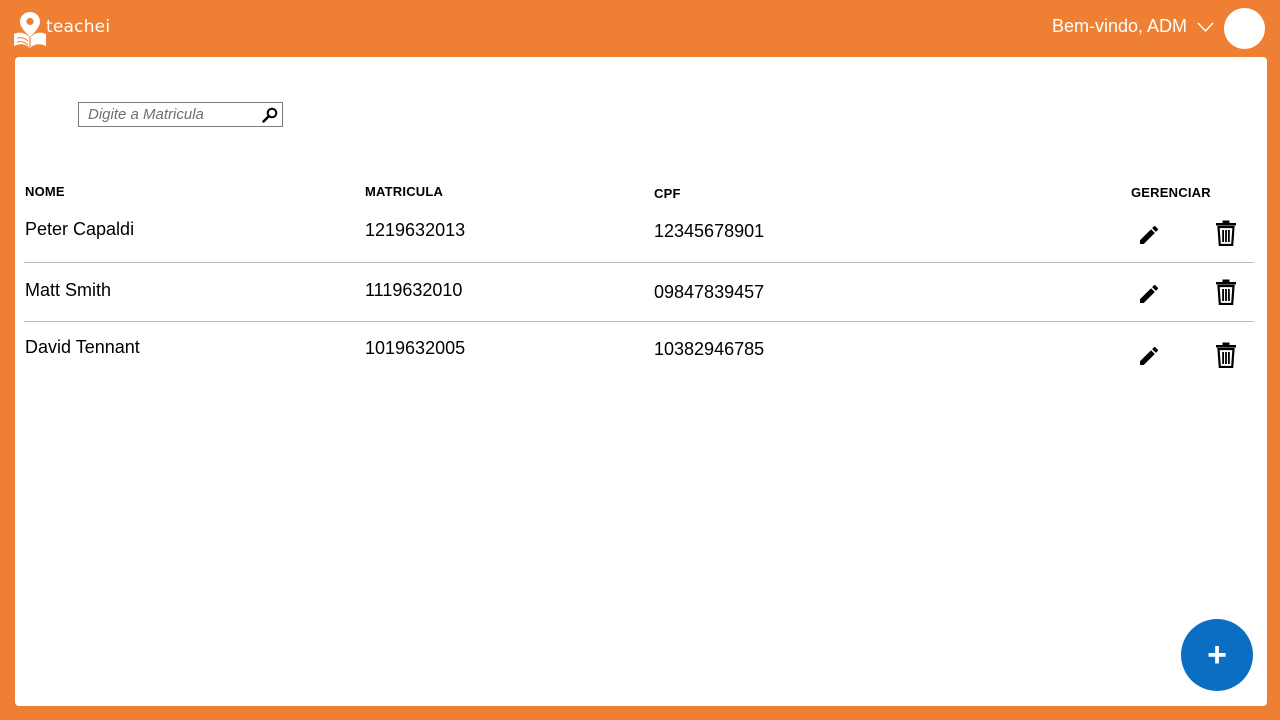 Image resolution: width=1280 pixels, height=720 pixels. I want to click on row-nome: David Tennant, so click(82, 347).